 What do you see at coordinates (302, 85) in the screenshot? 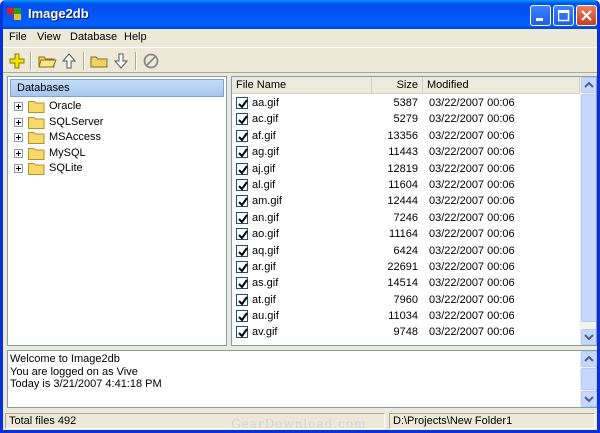
I see `column-header-file-name: File Name` at bounding box center [302, 85].